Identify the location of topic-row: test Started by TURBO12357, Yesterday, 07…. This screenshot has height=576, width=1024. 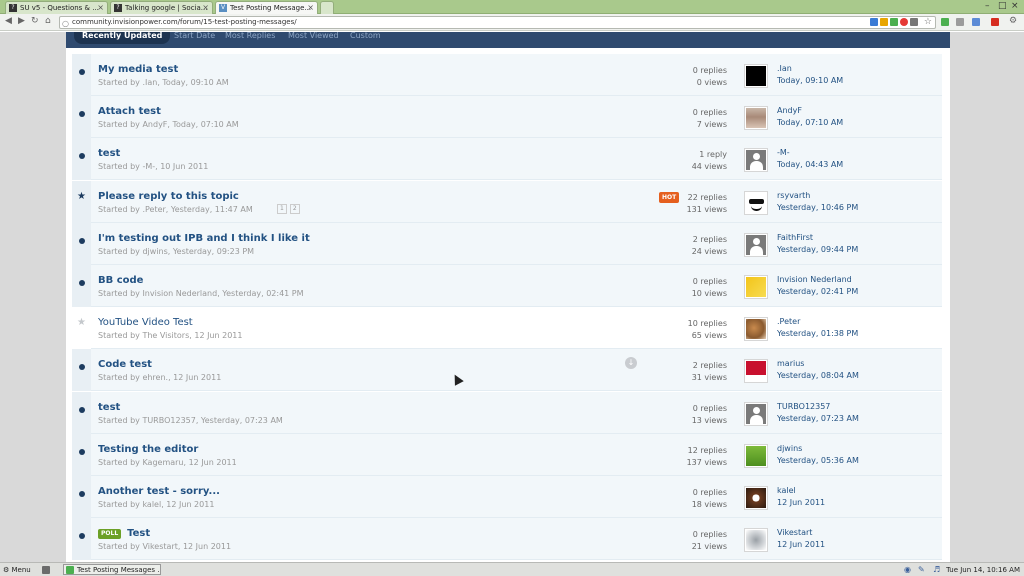
(507, 412).